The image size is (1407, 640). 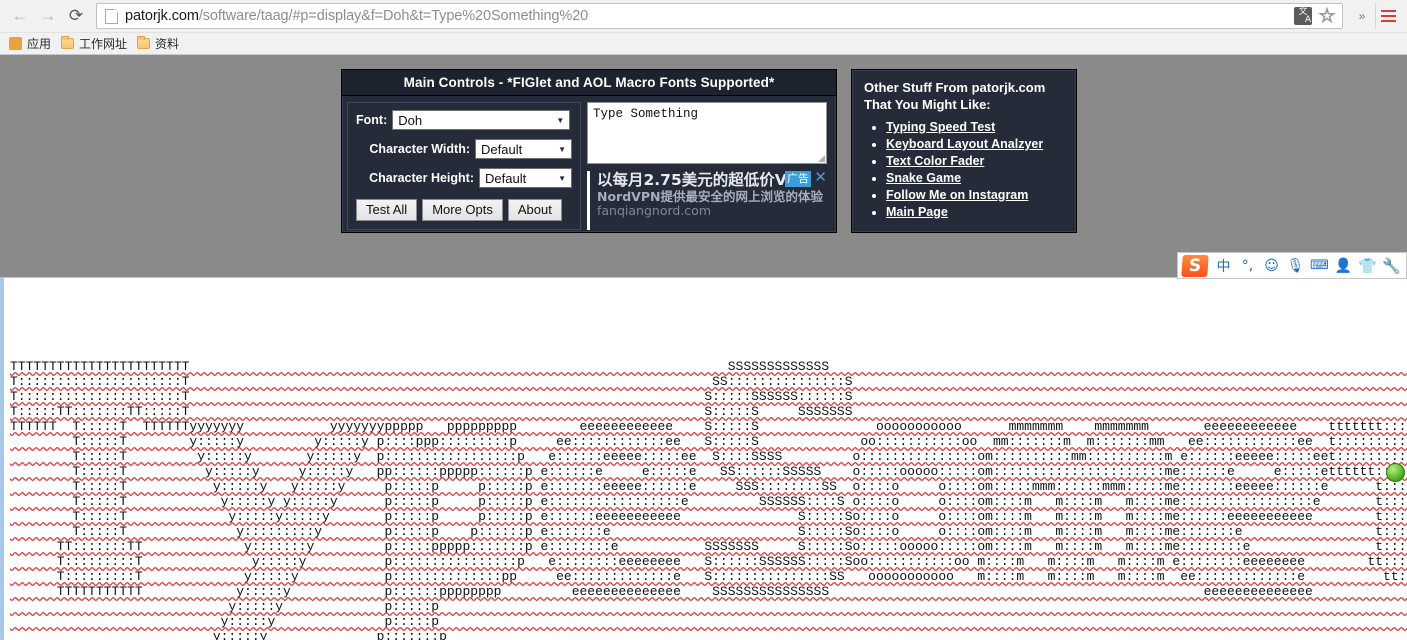 I want to click on reload-button: ⟳, so click(x=76, y=16).